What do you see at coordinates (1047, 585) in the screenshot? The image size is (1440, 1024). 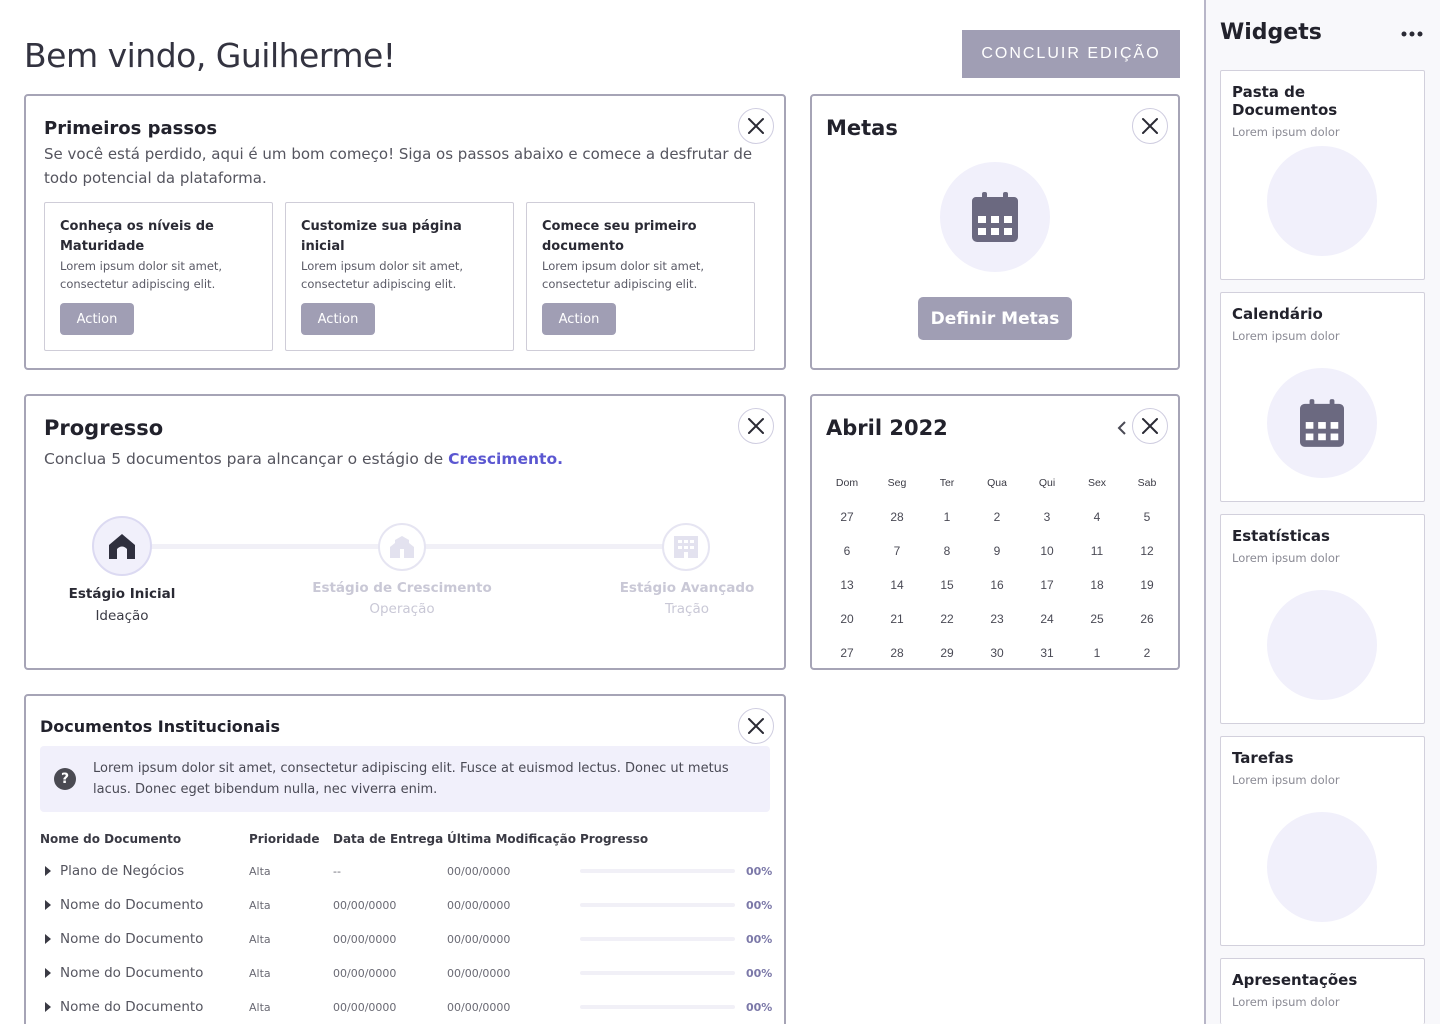 I see `calendar-day: 17` at bounding box center [1047, 585].